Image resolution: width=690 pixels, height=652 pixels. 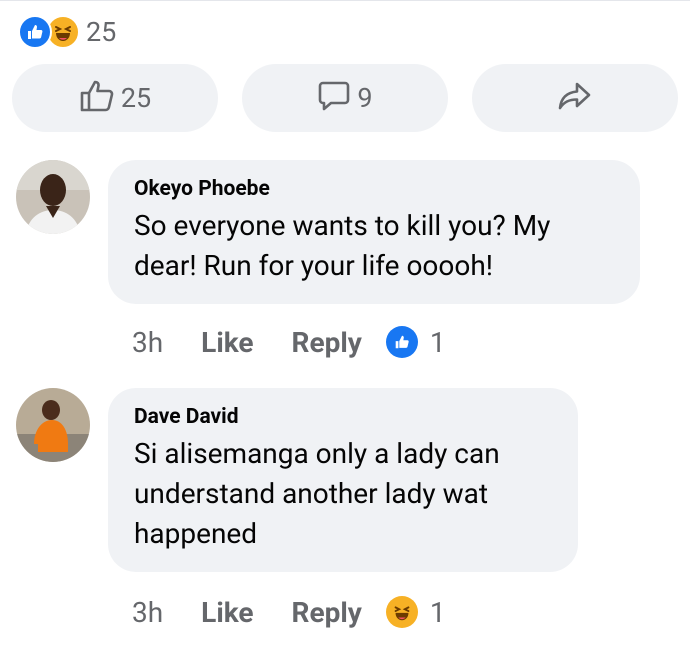 What do you see at coordinates (365, 98) in the screenshot?
I see `comment-count: 9` at bounding box center [365, 98].